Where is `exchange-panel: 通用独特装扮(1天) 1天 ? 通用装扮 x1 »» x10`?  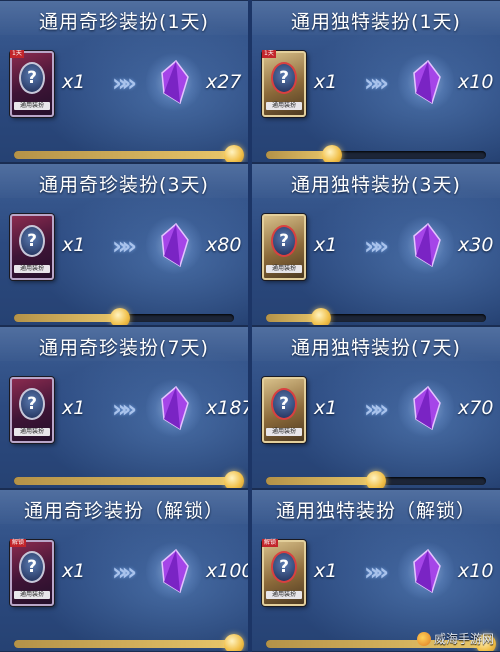
exchange-panel: 通用独特装扮(1天) 1天 ? 通用装扮 x1 »» x10 is located at coordinates (376, 81).